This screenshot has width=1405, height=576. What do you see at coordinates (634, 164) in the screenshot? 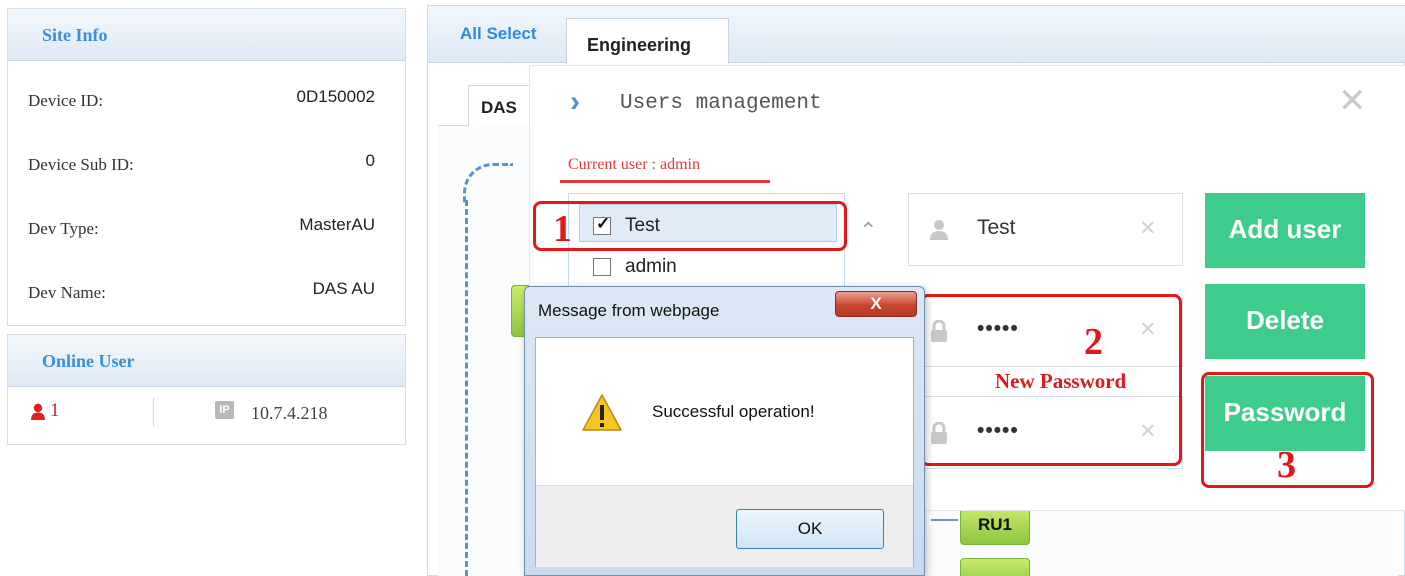
I see `current-user-label: Current user : admin` at bounding box center [634, 164].